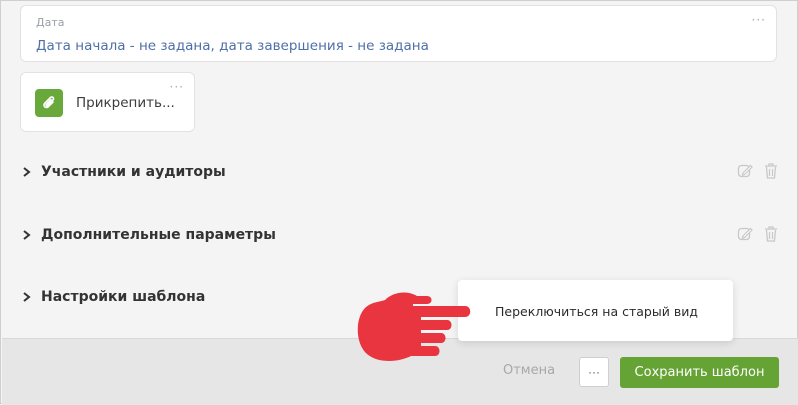  I want to click on section-title: Участники и аудиторы, so click(133, 172).